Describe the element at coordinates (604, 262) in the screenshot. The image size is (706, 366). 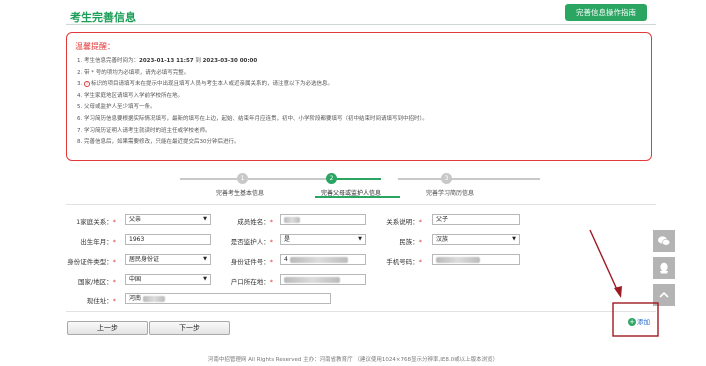
I see `annotation-arrow-line` at that location.